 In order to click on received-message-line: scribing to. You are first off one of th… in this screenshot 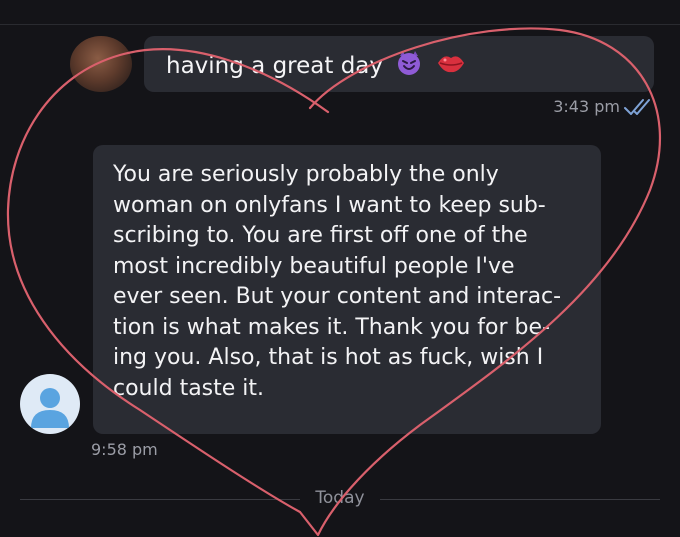, I will do `click(320, 235)`.